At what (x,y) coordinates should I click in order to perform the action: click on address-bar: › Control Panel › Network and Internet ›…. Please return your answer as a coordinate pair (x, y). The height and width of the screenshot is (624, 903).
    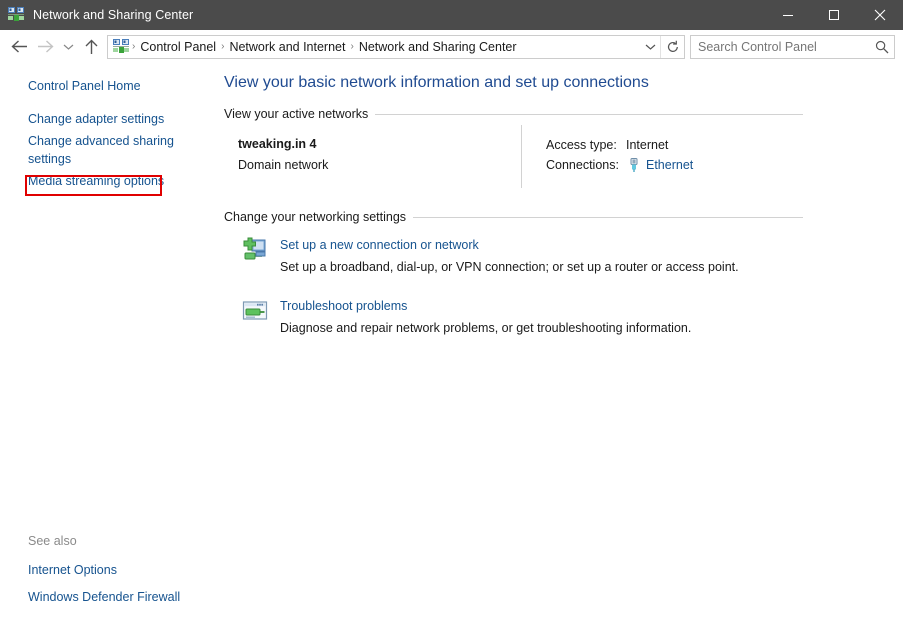
    Looking at the image, I should click on (396, 46).